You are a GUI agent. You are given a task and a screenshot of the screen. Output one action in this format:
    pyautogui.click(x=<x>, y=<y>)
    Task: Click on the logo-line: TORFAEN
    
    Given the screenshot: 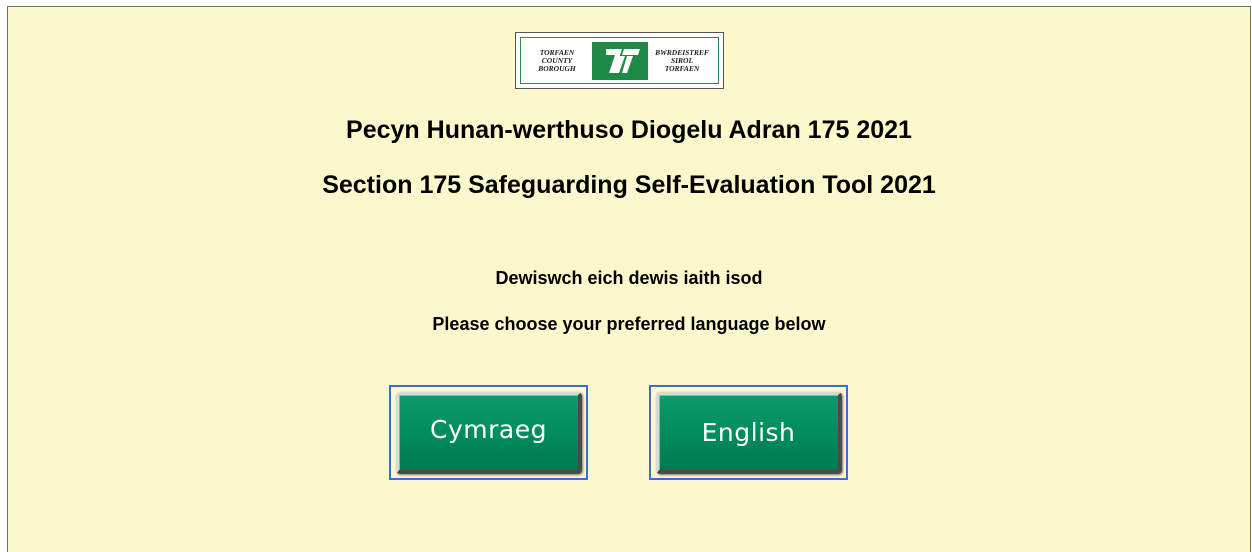 What is the action you would take?
    pyautogui.click(x=682, y=68)
    